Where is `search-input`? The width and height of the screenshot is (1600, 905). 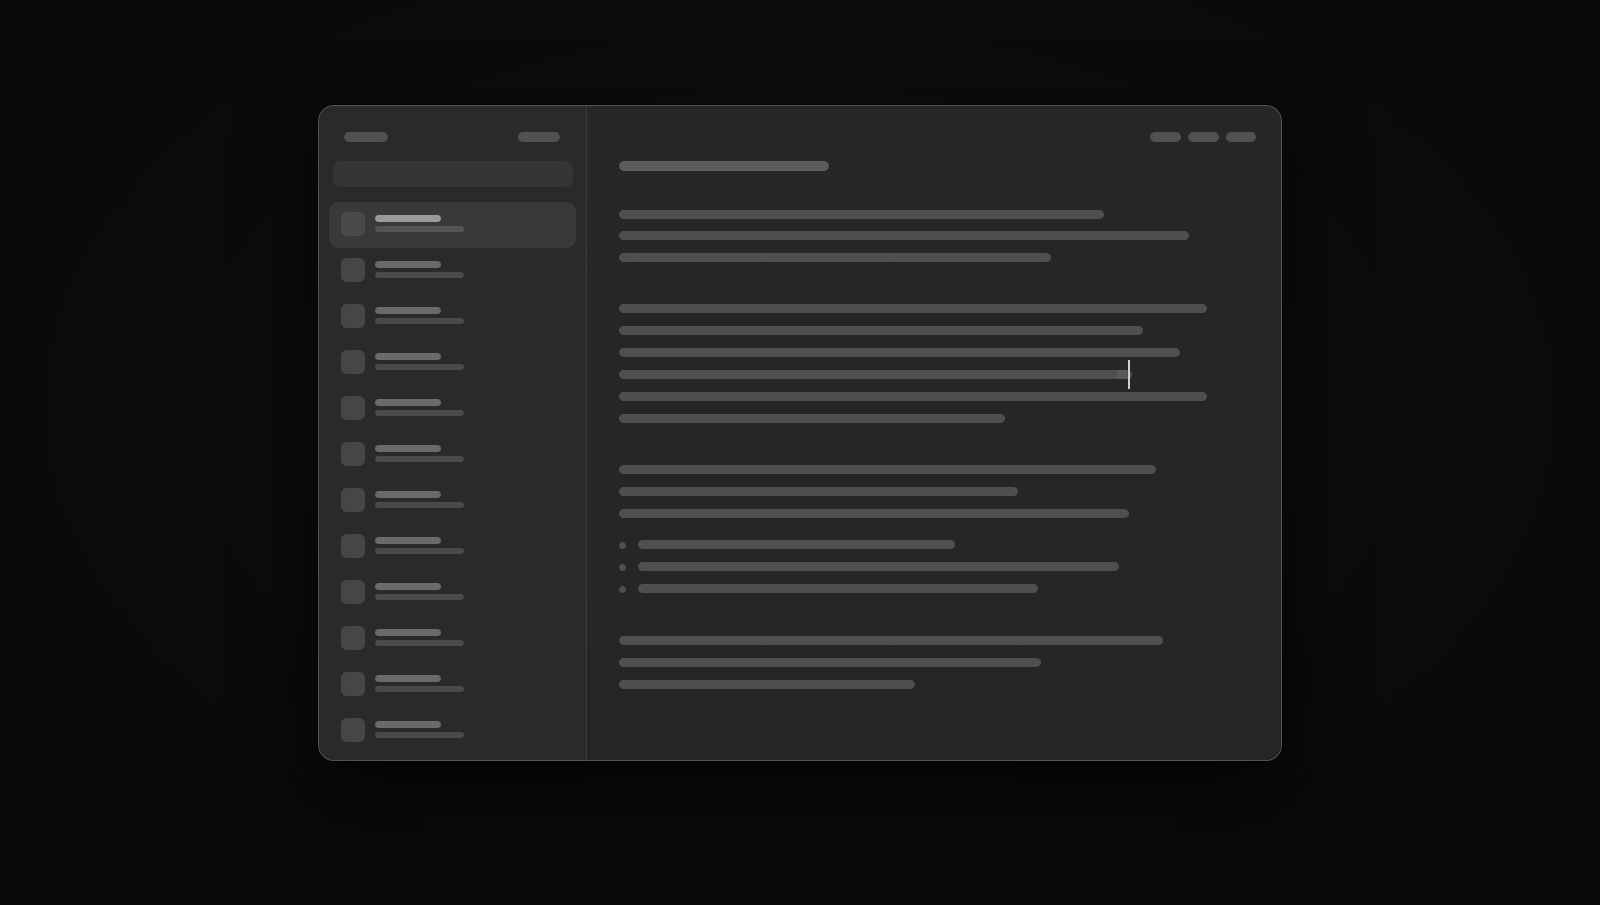
search-input is located at coordinates (453, 174).